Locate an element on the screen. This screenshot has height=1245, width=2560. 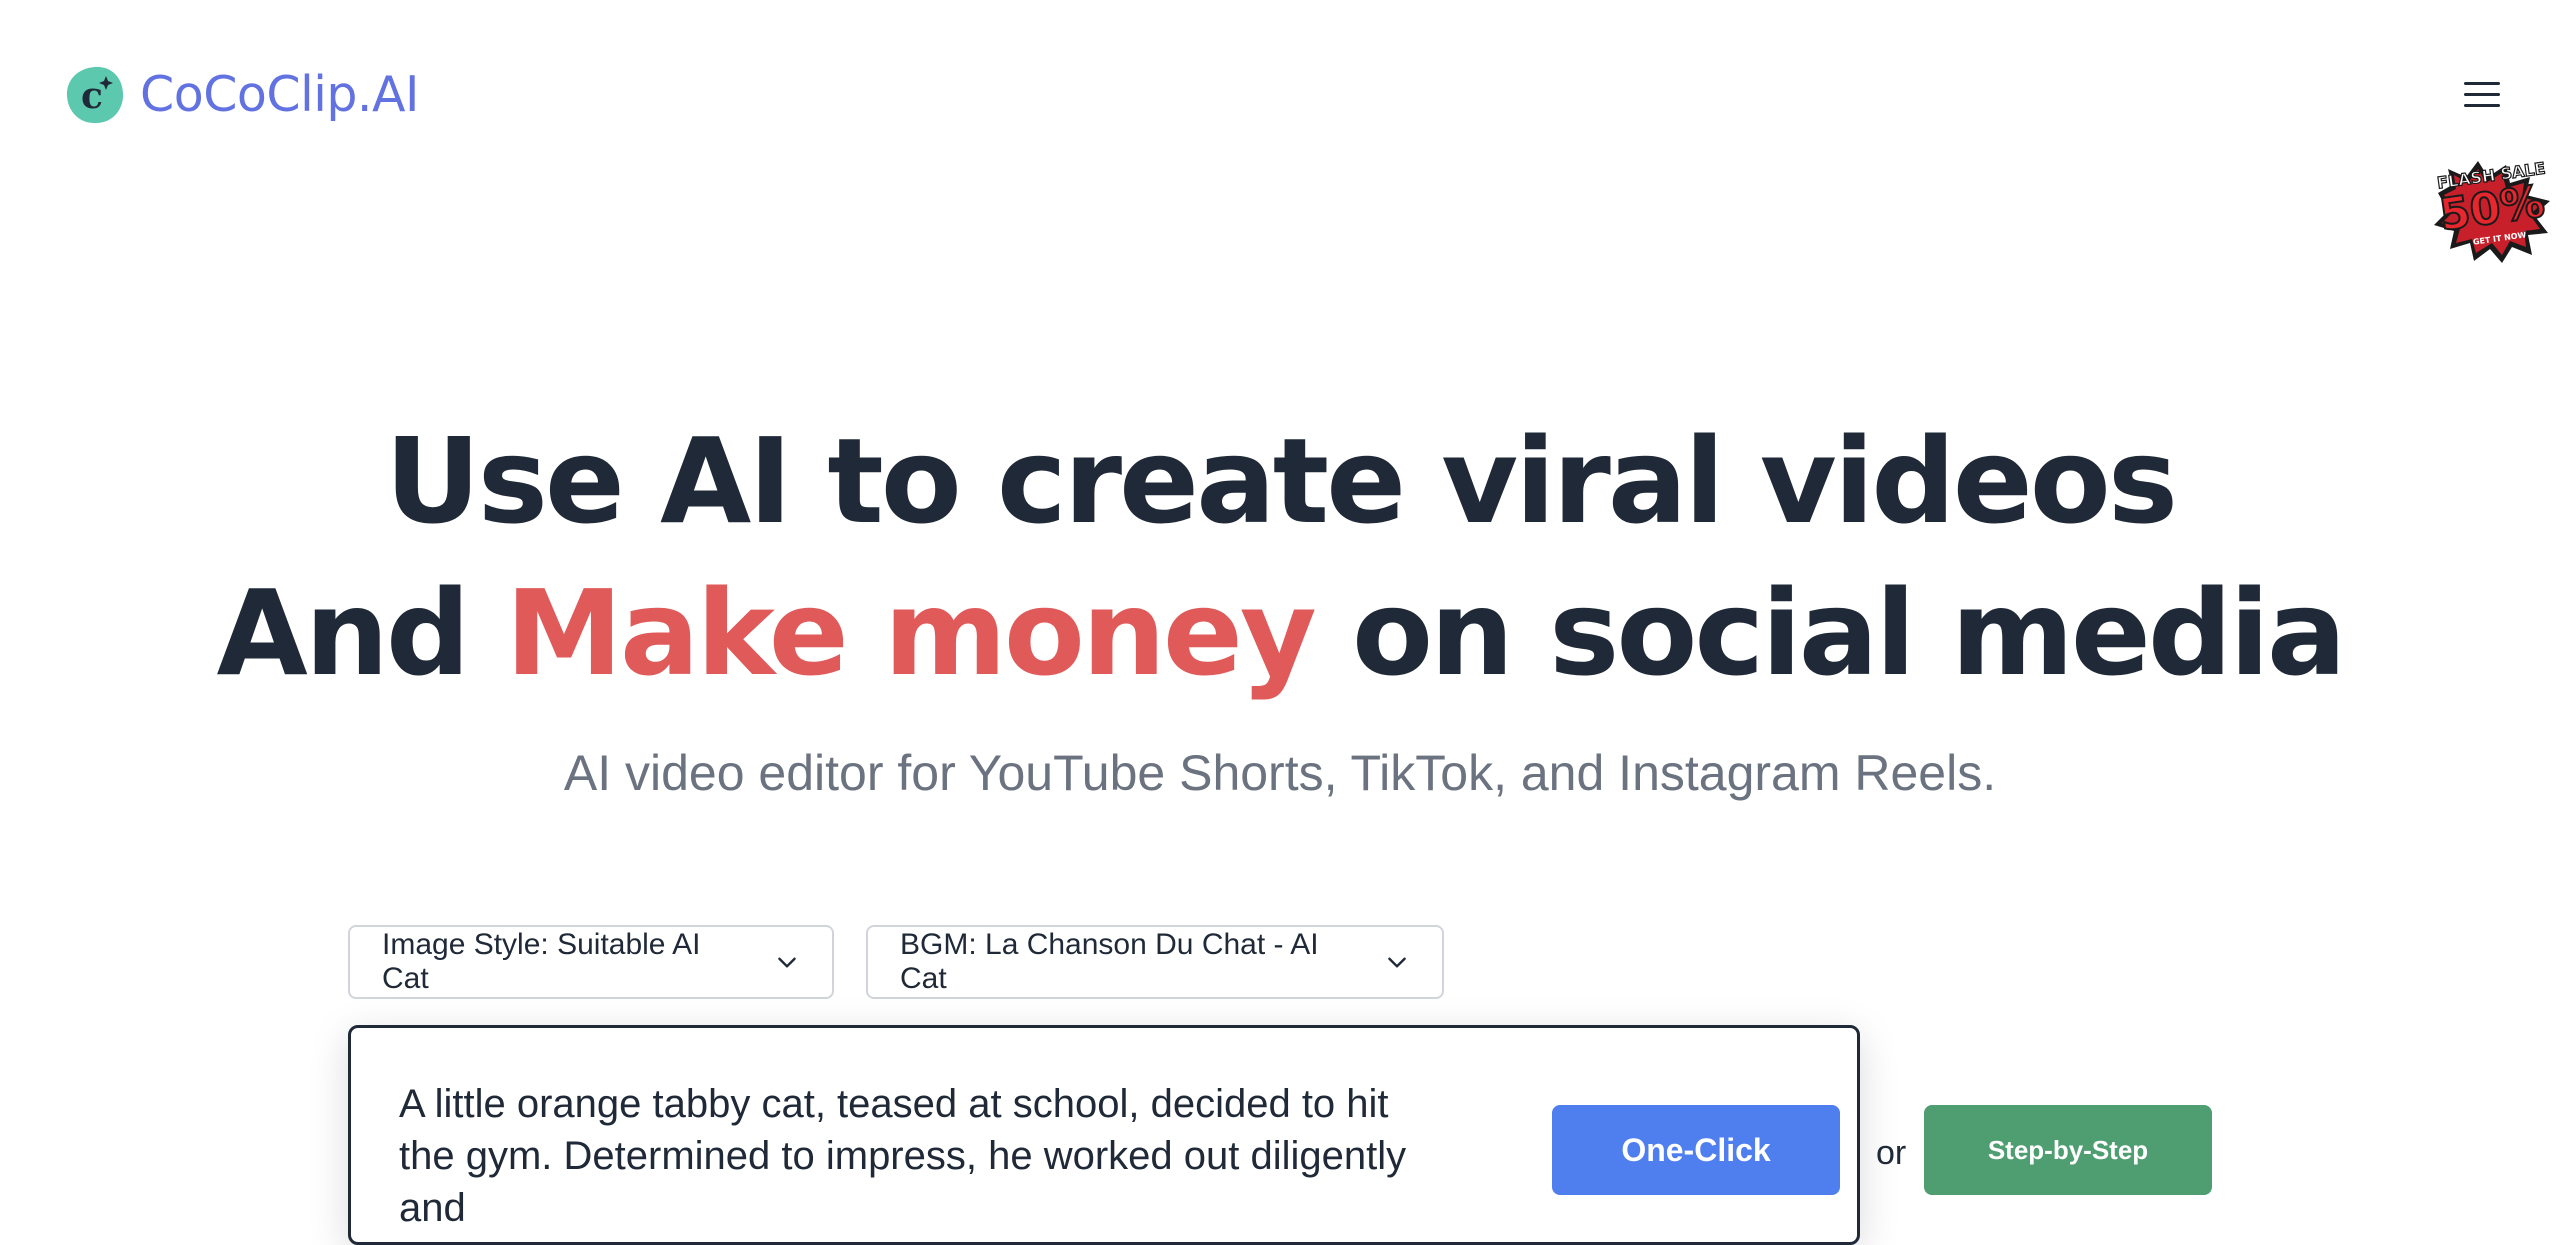
hero-title-line2: And Make money on social media is located at coordinates (1280, 633).